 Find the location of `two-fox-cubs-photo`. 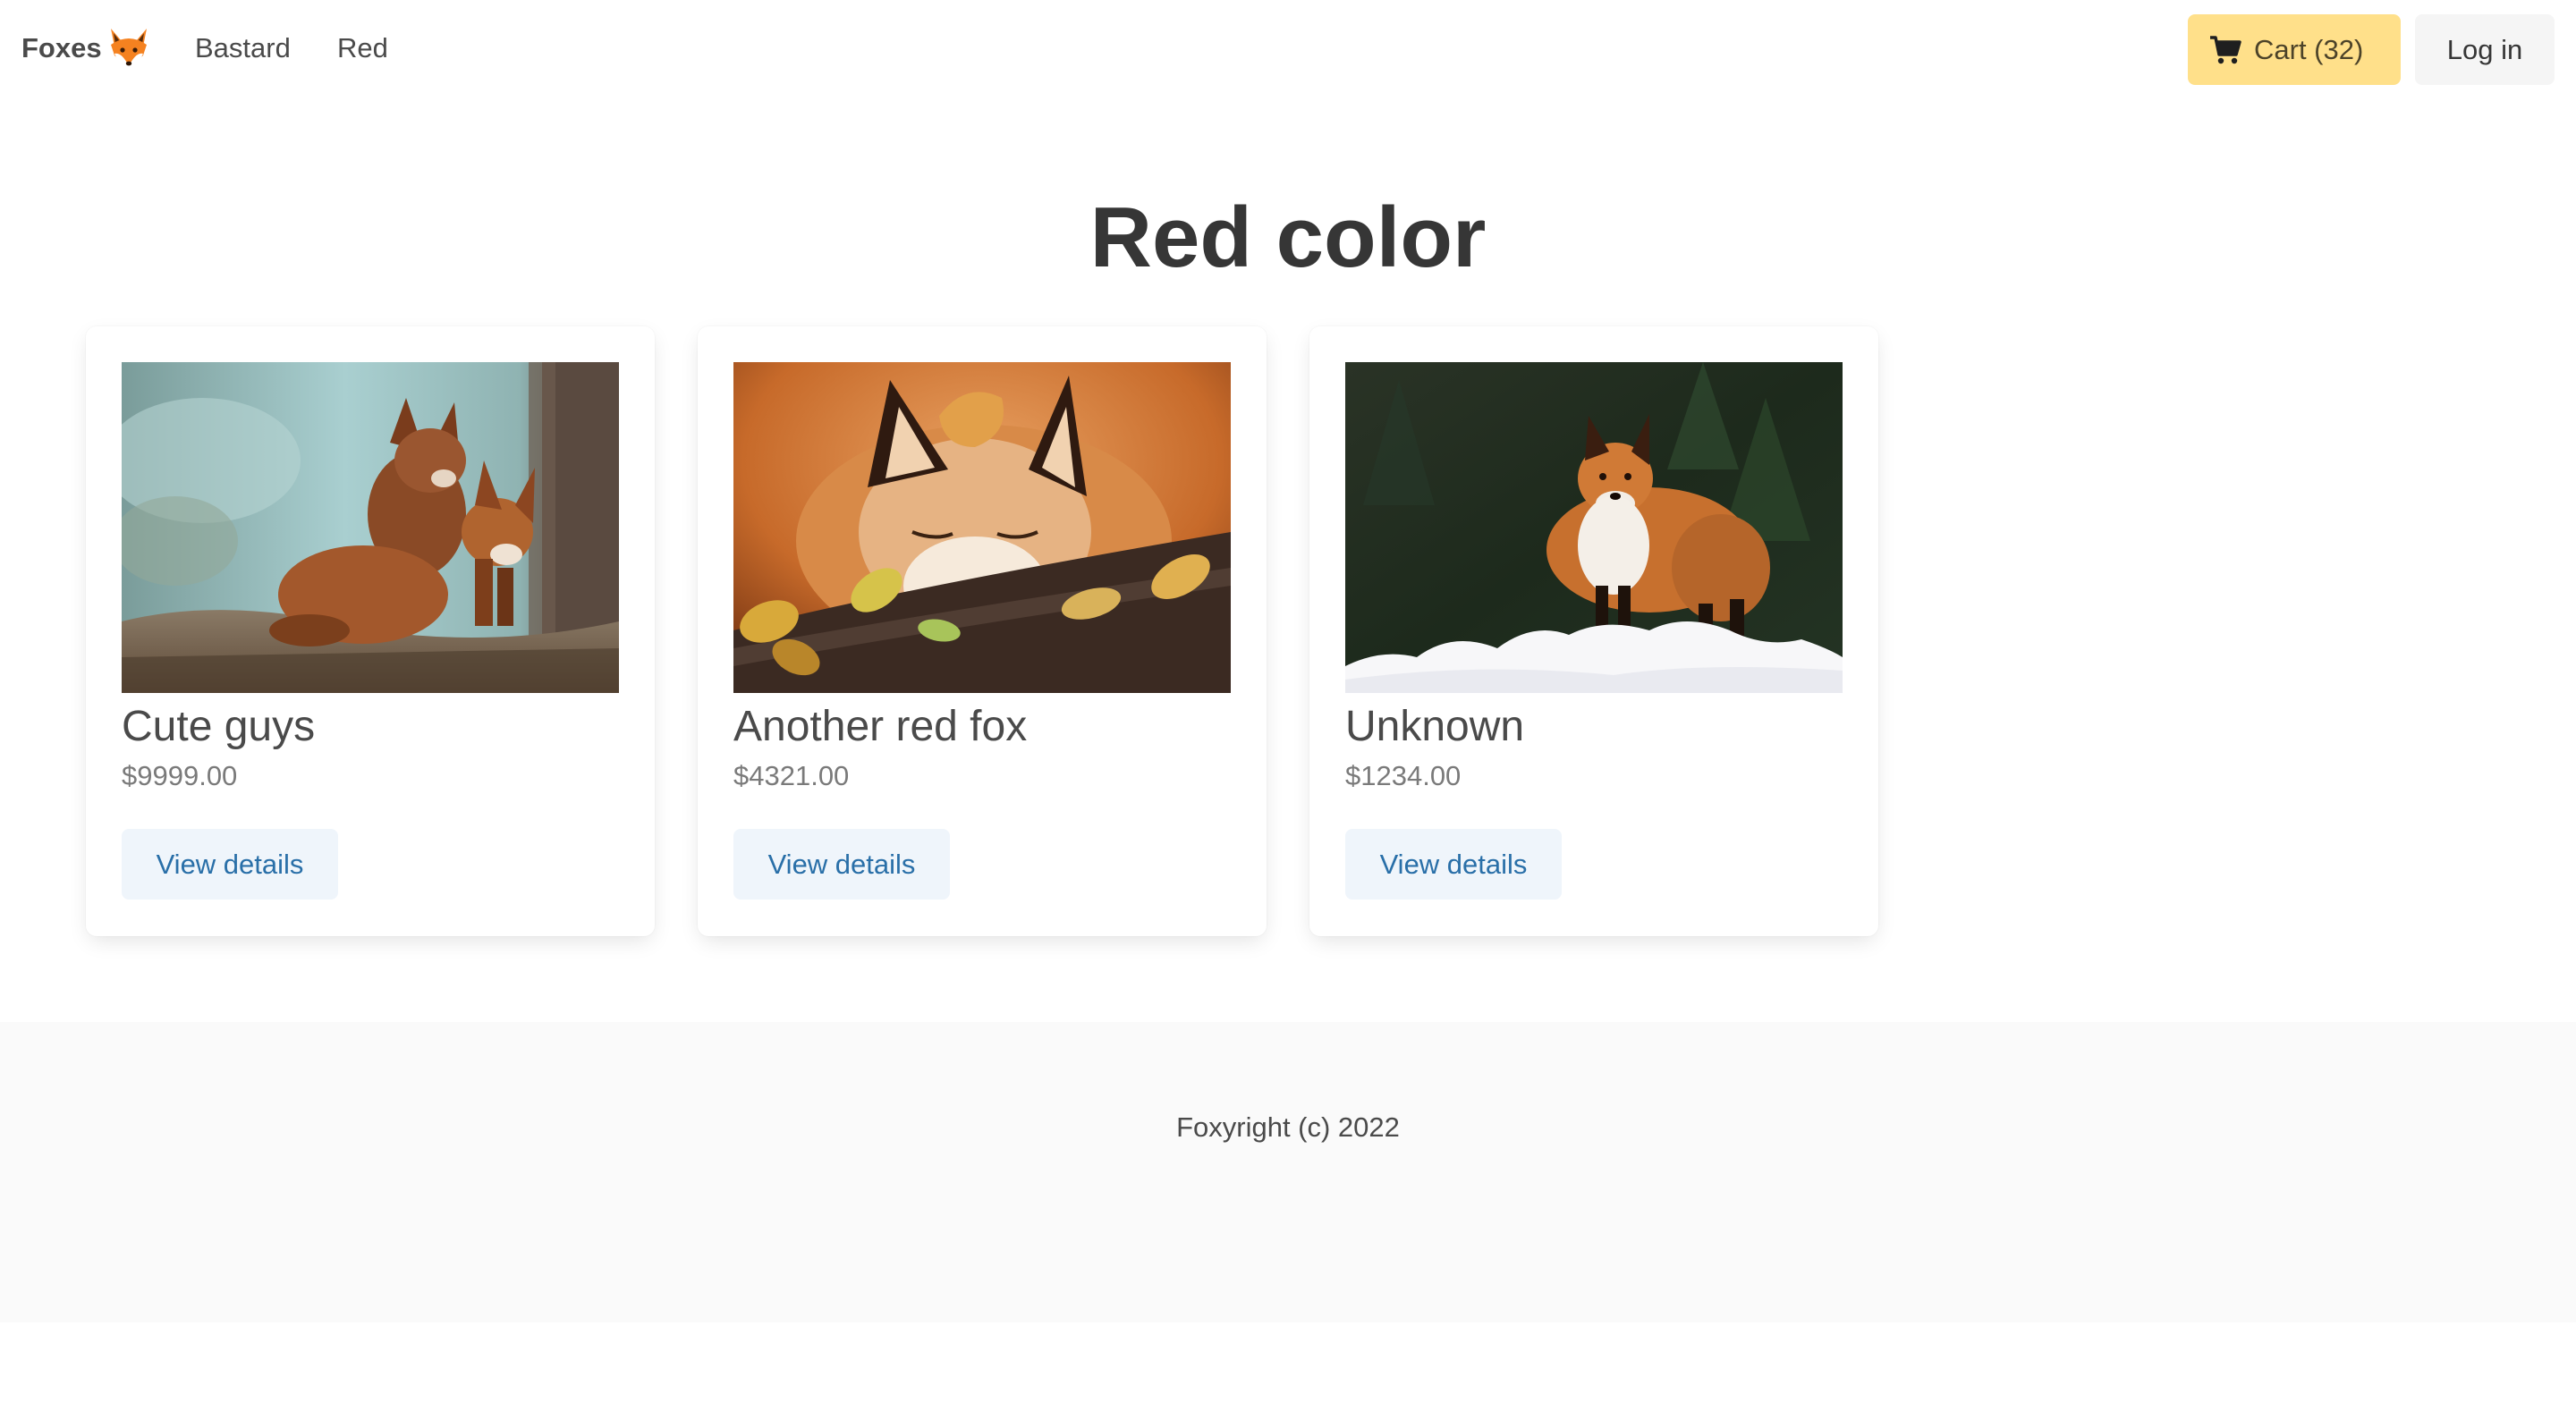

two-fox-cubs-photo is located at coordinates (370, 527).